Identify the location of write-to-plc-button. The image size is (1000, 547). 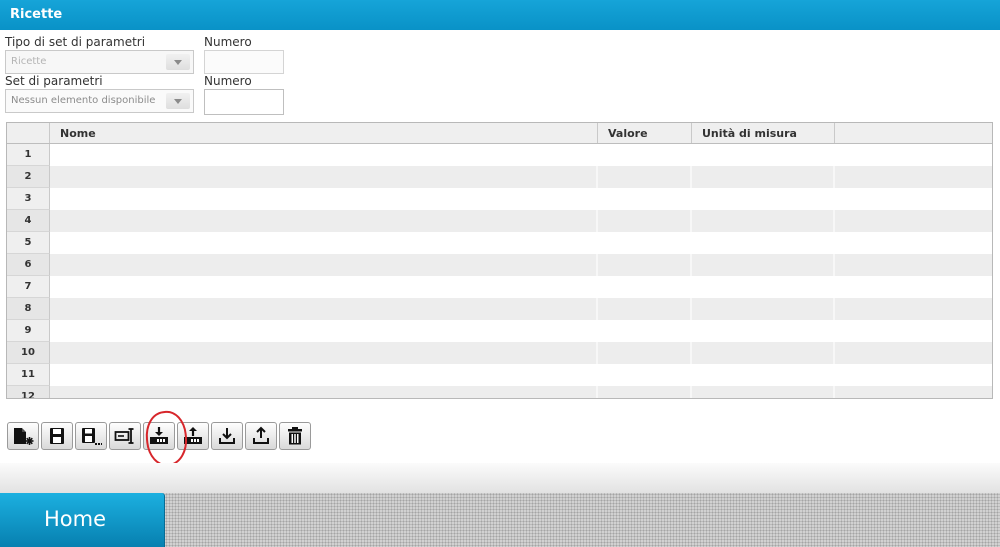
(159, 436).